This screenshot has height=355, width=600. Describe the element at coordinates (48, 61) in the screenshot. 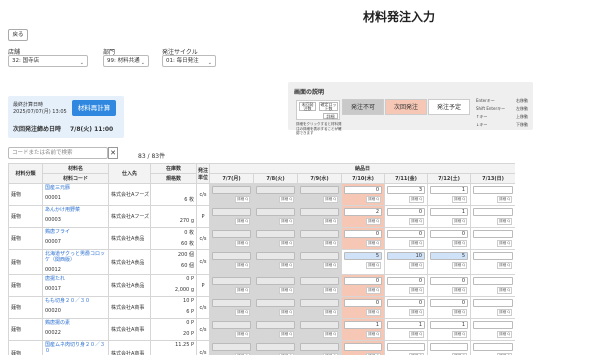

I see `store-select: 32: 国寺店 ⌄` at that location.